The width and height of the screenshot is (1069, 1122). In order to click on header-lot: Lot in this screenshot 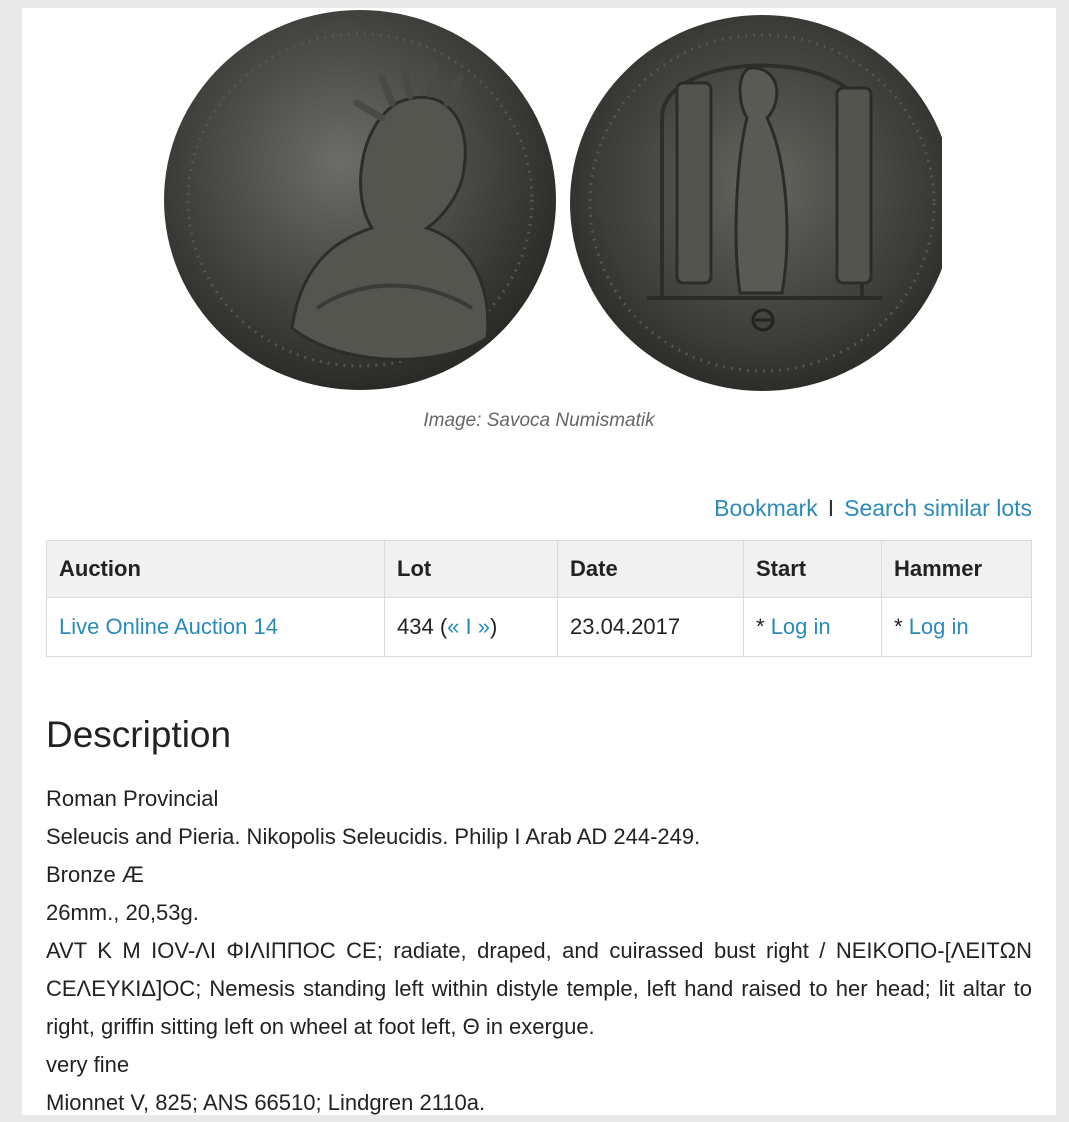, I will do `click(471, 569)`.